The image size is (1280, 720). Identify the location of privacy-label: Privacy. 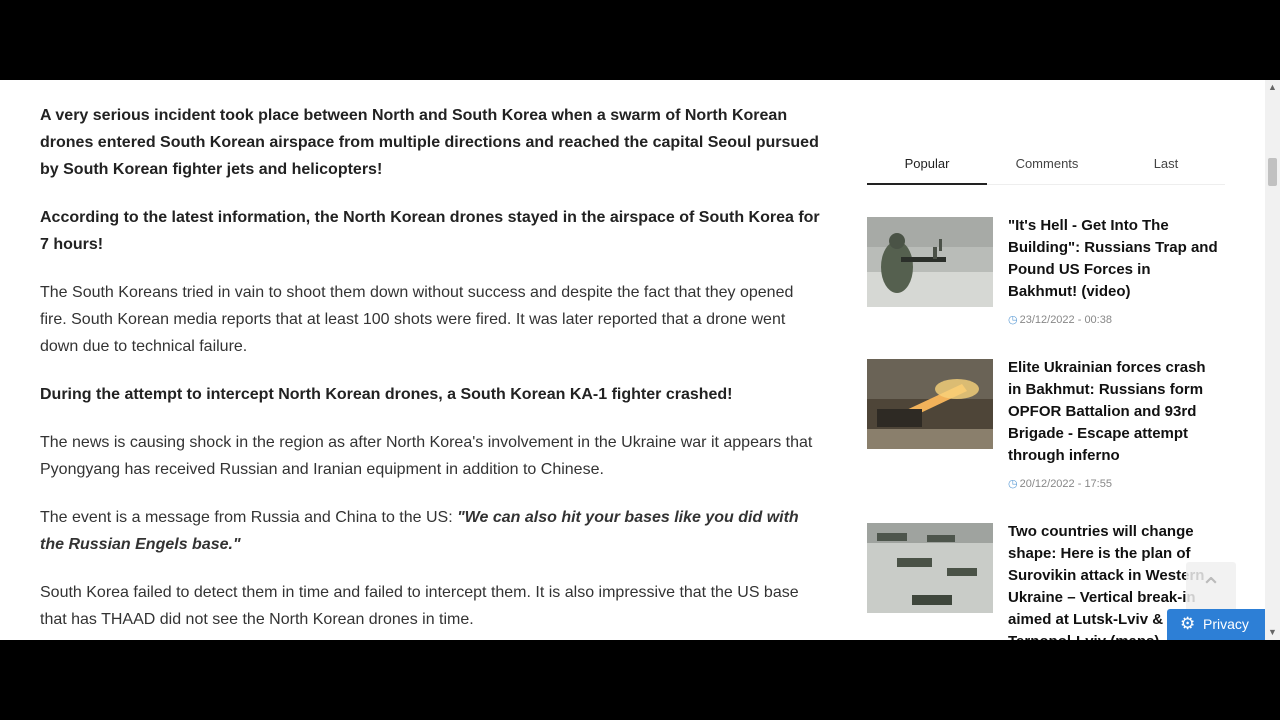
(1226, 624).